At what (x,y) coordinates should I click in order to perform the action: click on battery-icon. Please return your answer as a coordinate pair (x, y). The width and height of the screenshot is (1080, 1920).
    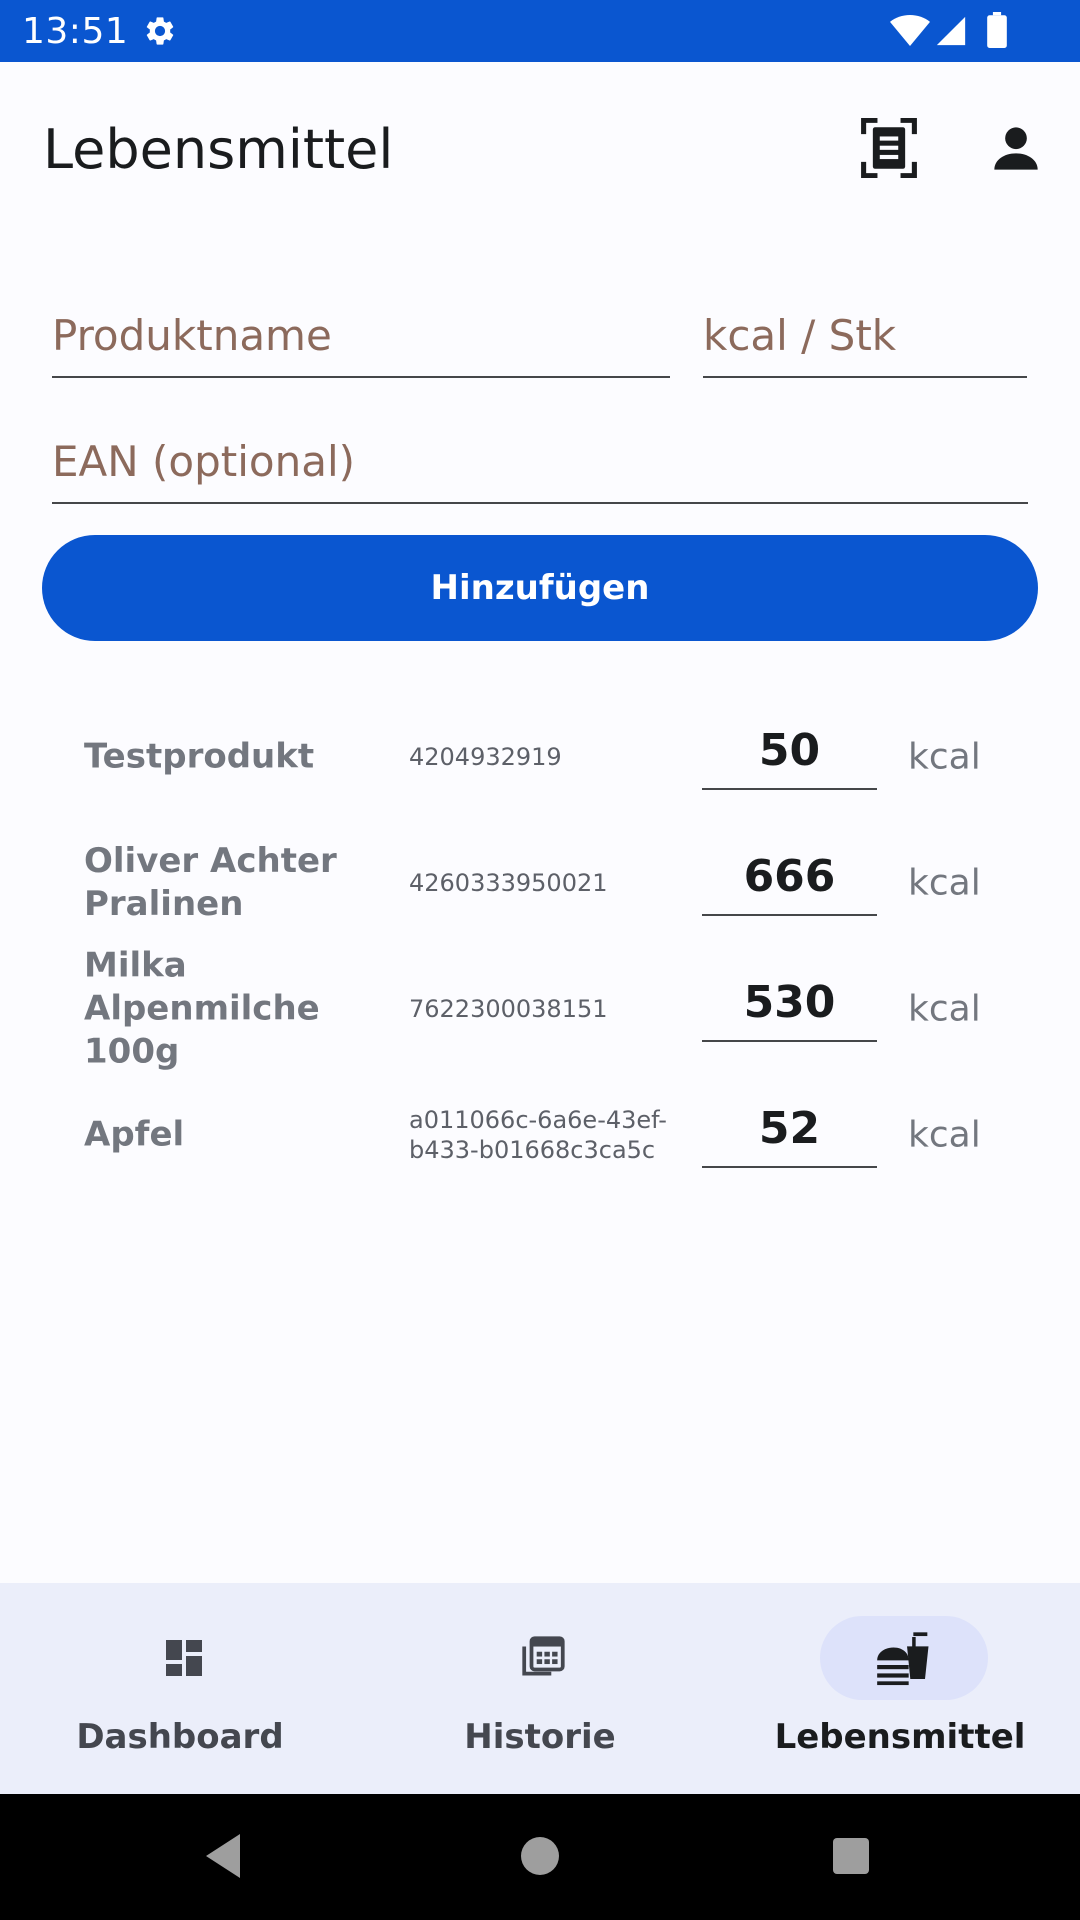
    Looking at the image, I should click on (997, 30).